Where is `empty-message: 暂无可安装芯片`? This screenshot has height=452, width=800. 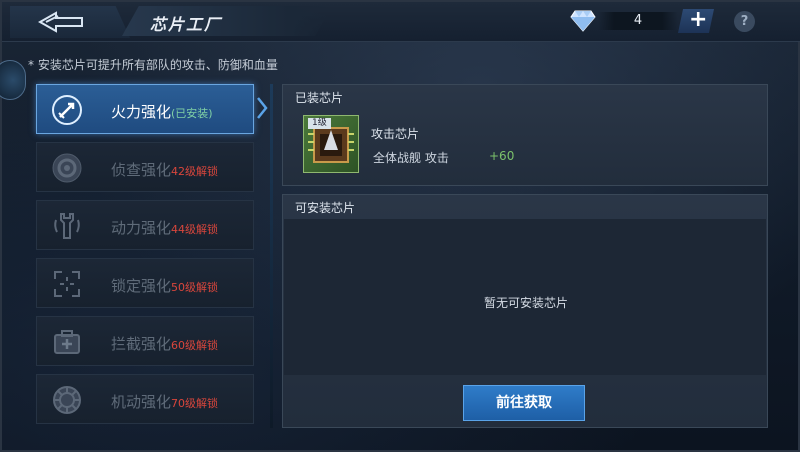
empty-message: 暂无可安装芯片 is located at coordinates (525, 303).